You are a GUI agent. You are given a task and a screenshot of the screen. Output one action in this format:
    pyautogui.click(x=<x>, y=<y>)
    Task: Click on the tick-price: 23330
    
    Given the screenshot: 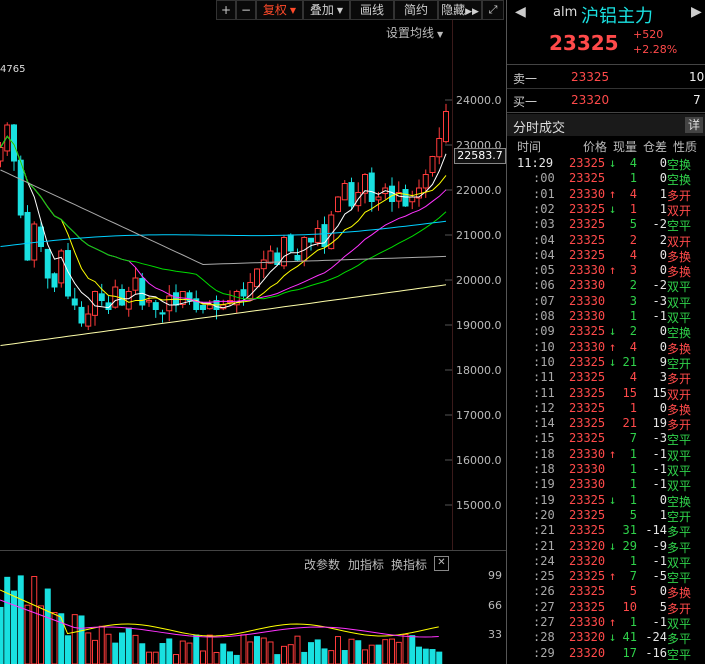 What is the action you would take?
    pyautogui.click(x=587, y=193)
    